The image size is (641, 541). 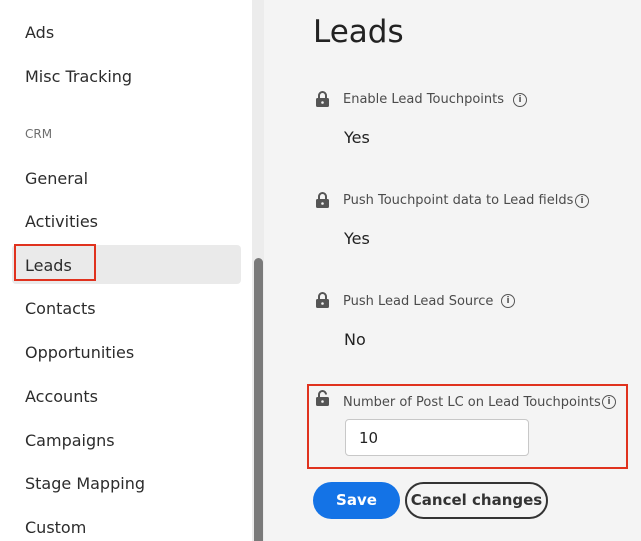 What do you see at coordinates (55, 262) in the screenshot?
I see `leads-highlight-box` at bounding box center [55, 262].